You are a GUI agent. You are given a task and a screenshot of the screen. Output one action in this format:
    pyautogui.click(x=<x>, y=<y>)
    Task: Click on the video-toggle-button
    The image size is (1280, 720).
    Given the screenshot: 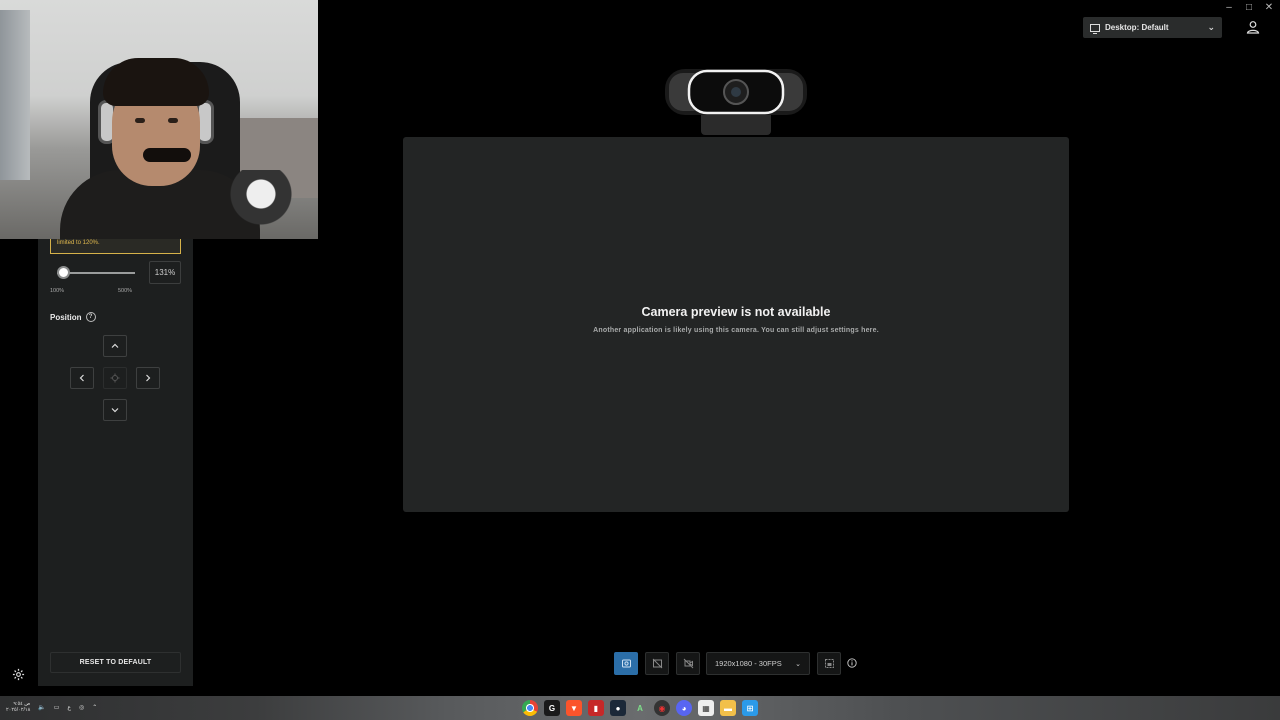 What is the action you would take?
    pyautogui.click(x=688, y=663)
    